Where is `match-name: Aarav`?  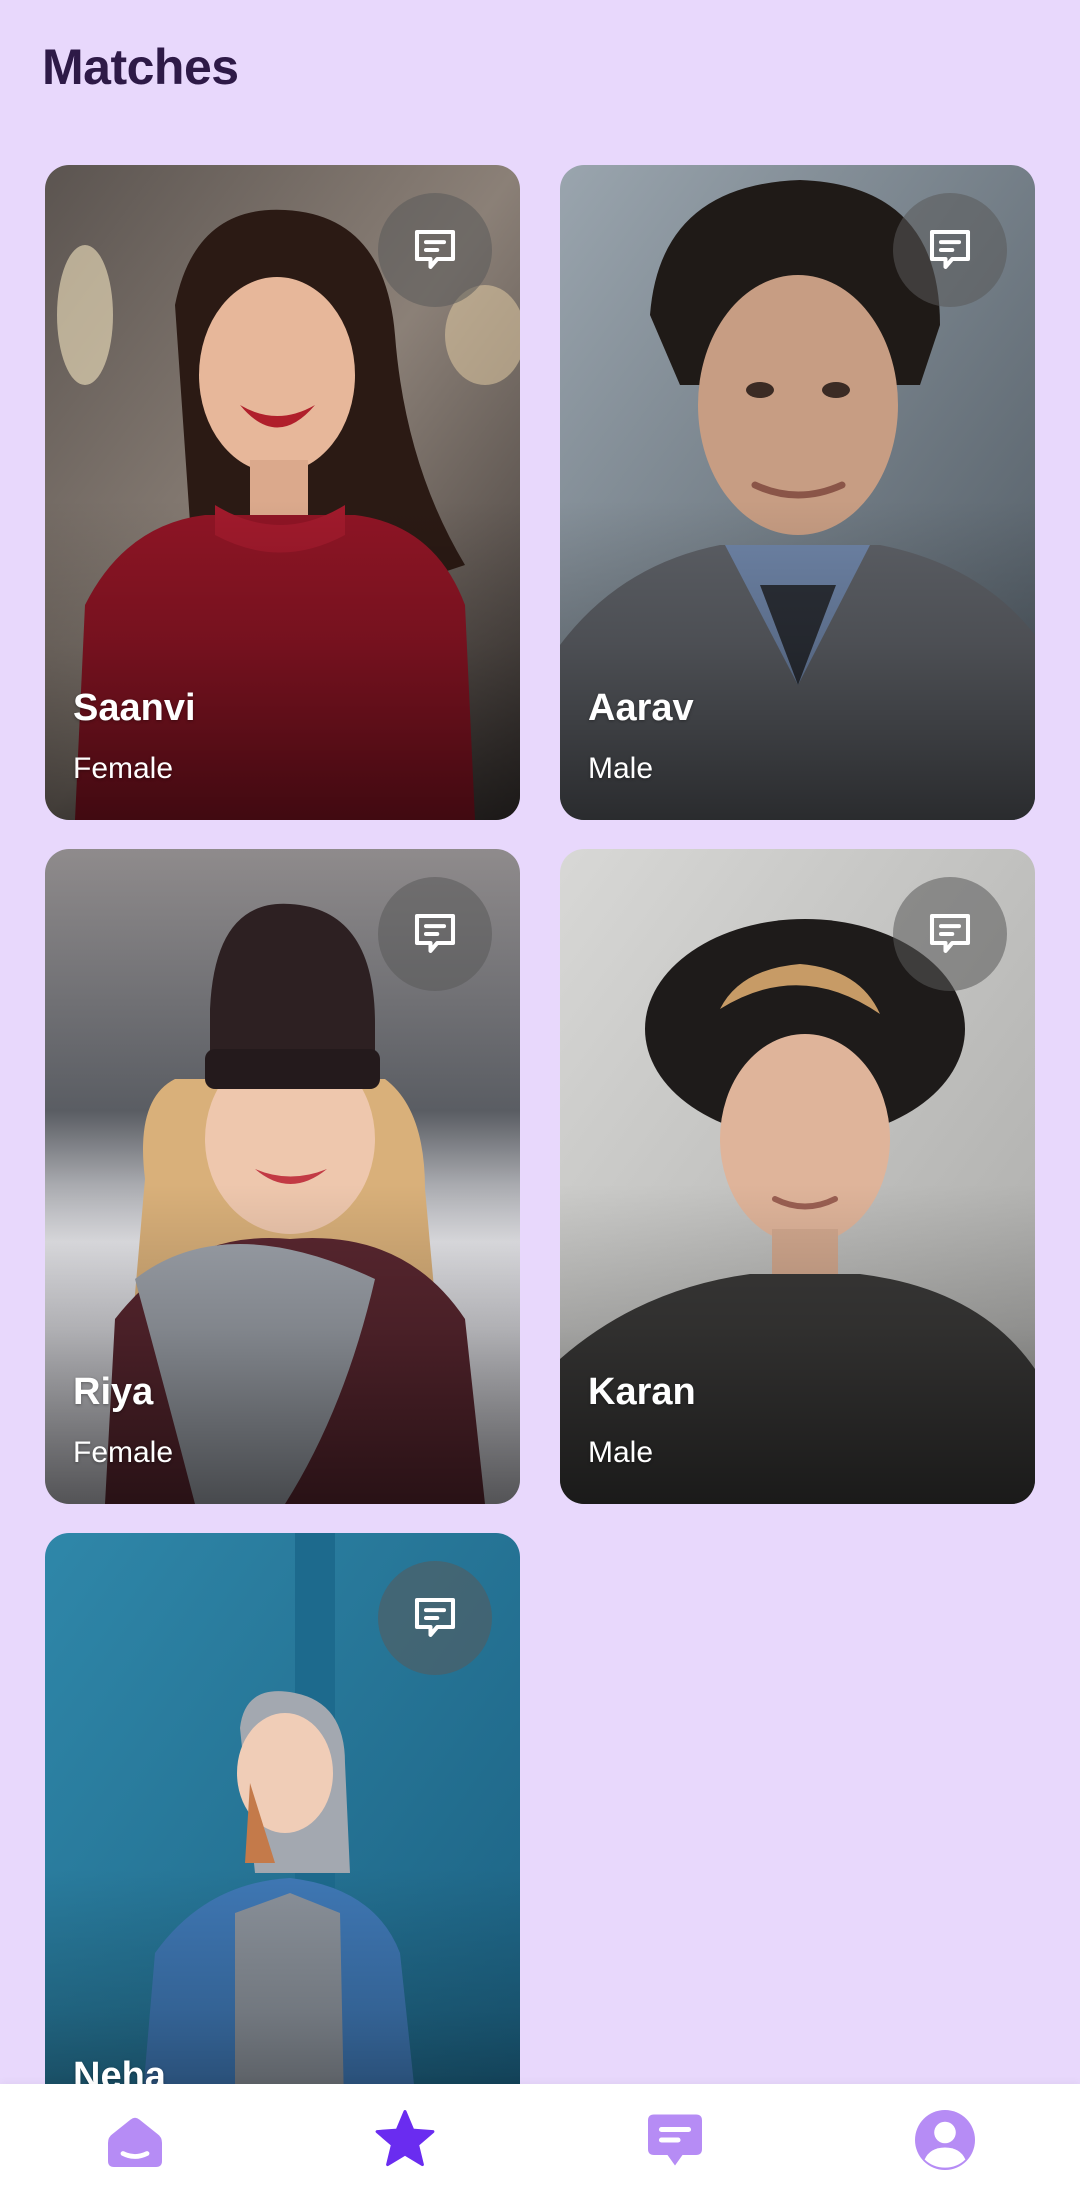 match-name: Aarav is located at coordinates (641, 708).